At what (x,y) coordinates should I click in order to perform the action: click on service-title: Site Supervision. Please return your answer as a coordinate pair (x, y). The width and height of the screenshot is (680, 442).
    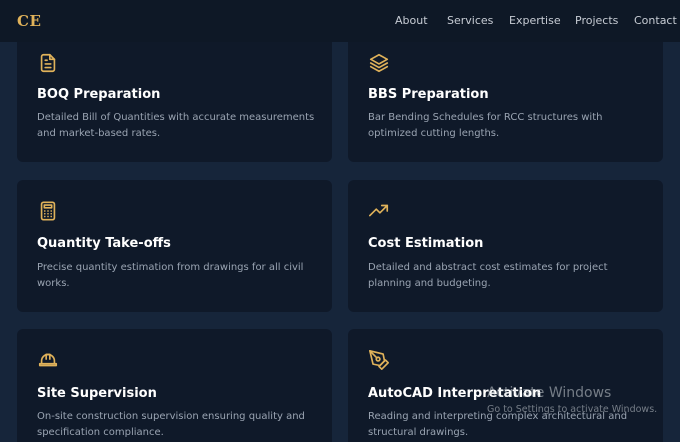
    Looking at the image, I should click on (97, 393).